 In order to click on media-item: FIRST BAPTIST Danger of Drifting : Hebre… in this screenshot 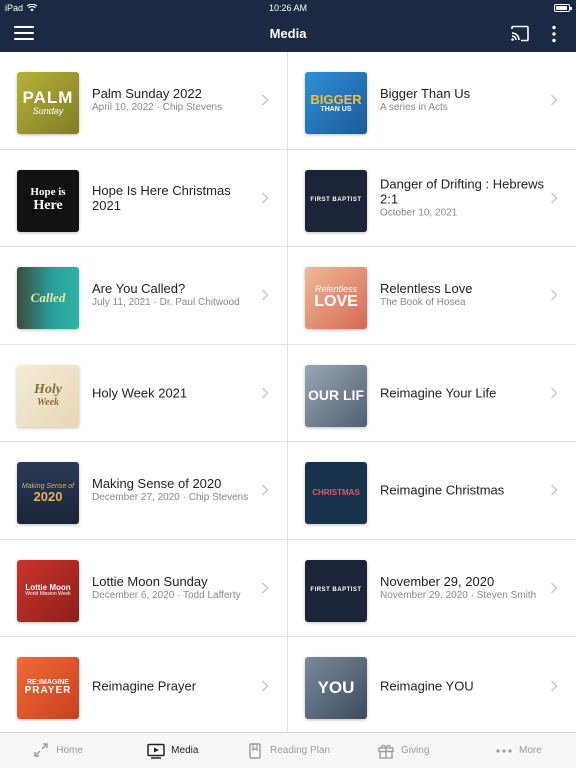, I will do `click(432, 198)`.